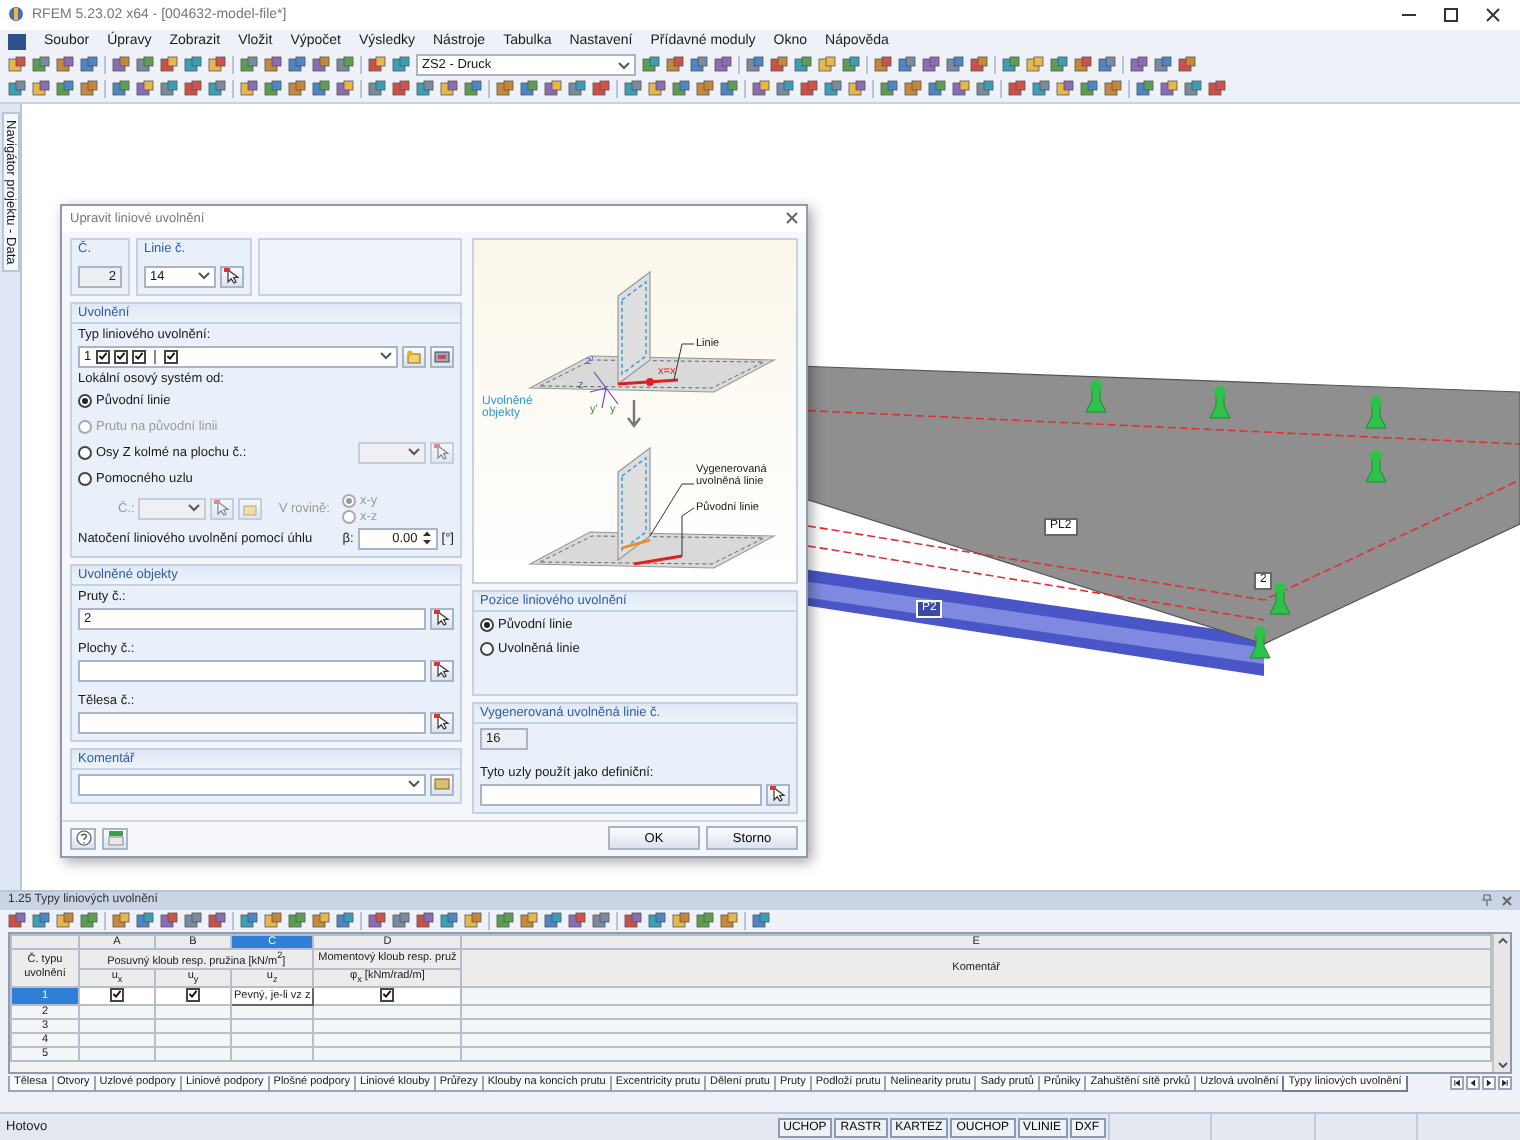 This screenshot has height=1140, width=1520. What do you see at coordinates (1487, 900) in the screenshot?
I see `pin-icon` at bounding box center [1487, 900].